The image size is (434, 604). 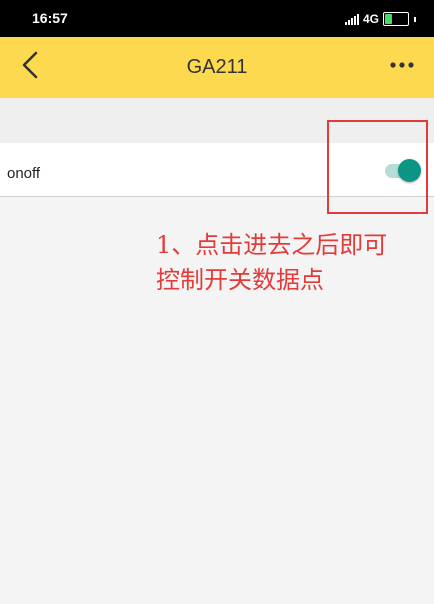 What do you see at coordinates (415, 19) in the screenshot?
I see `battery-tip` at bounding box center [415, 19].